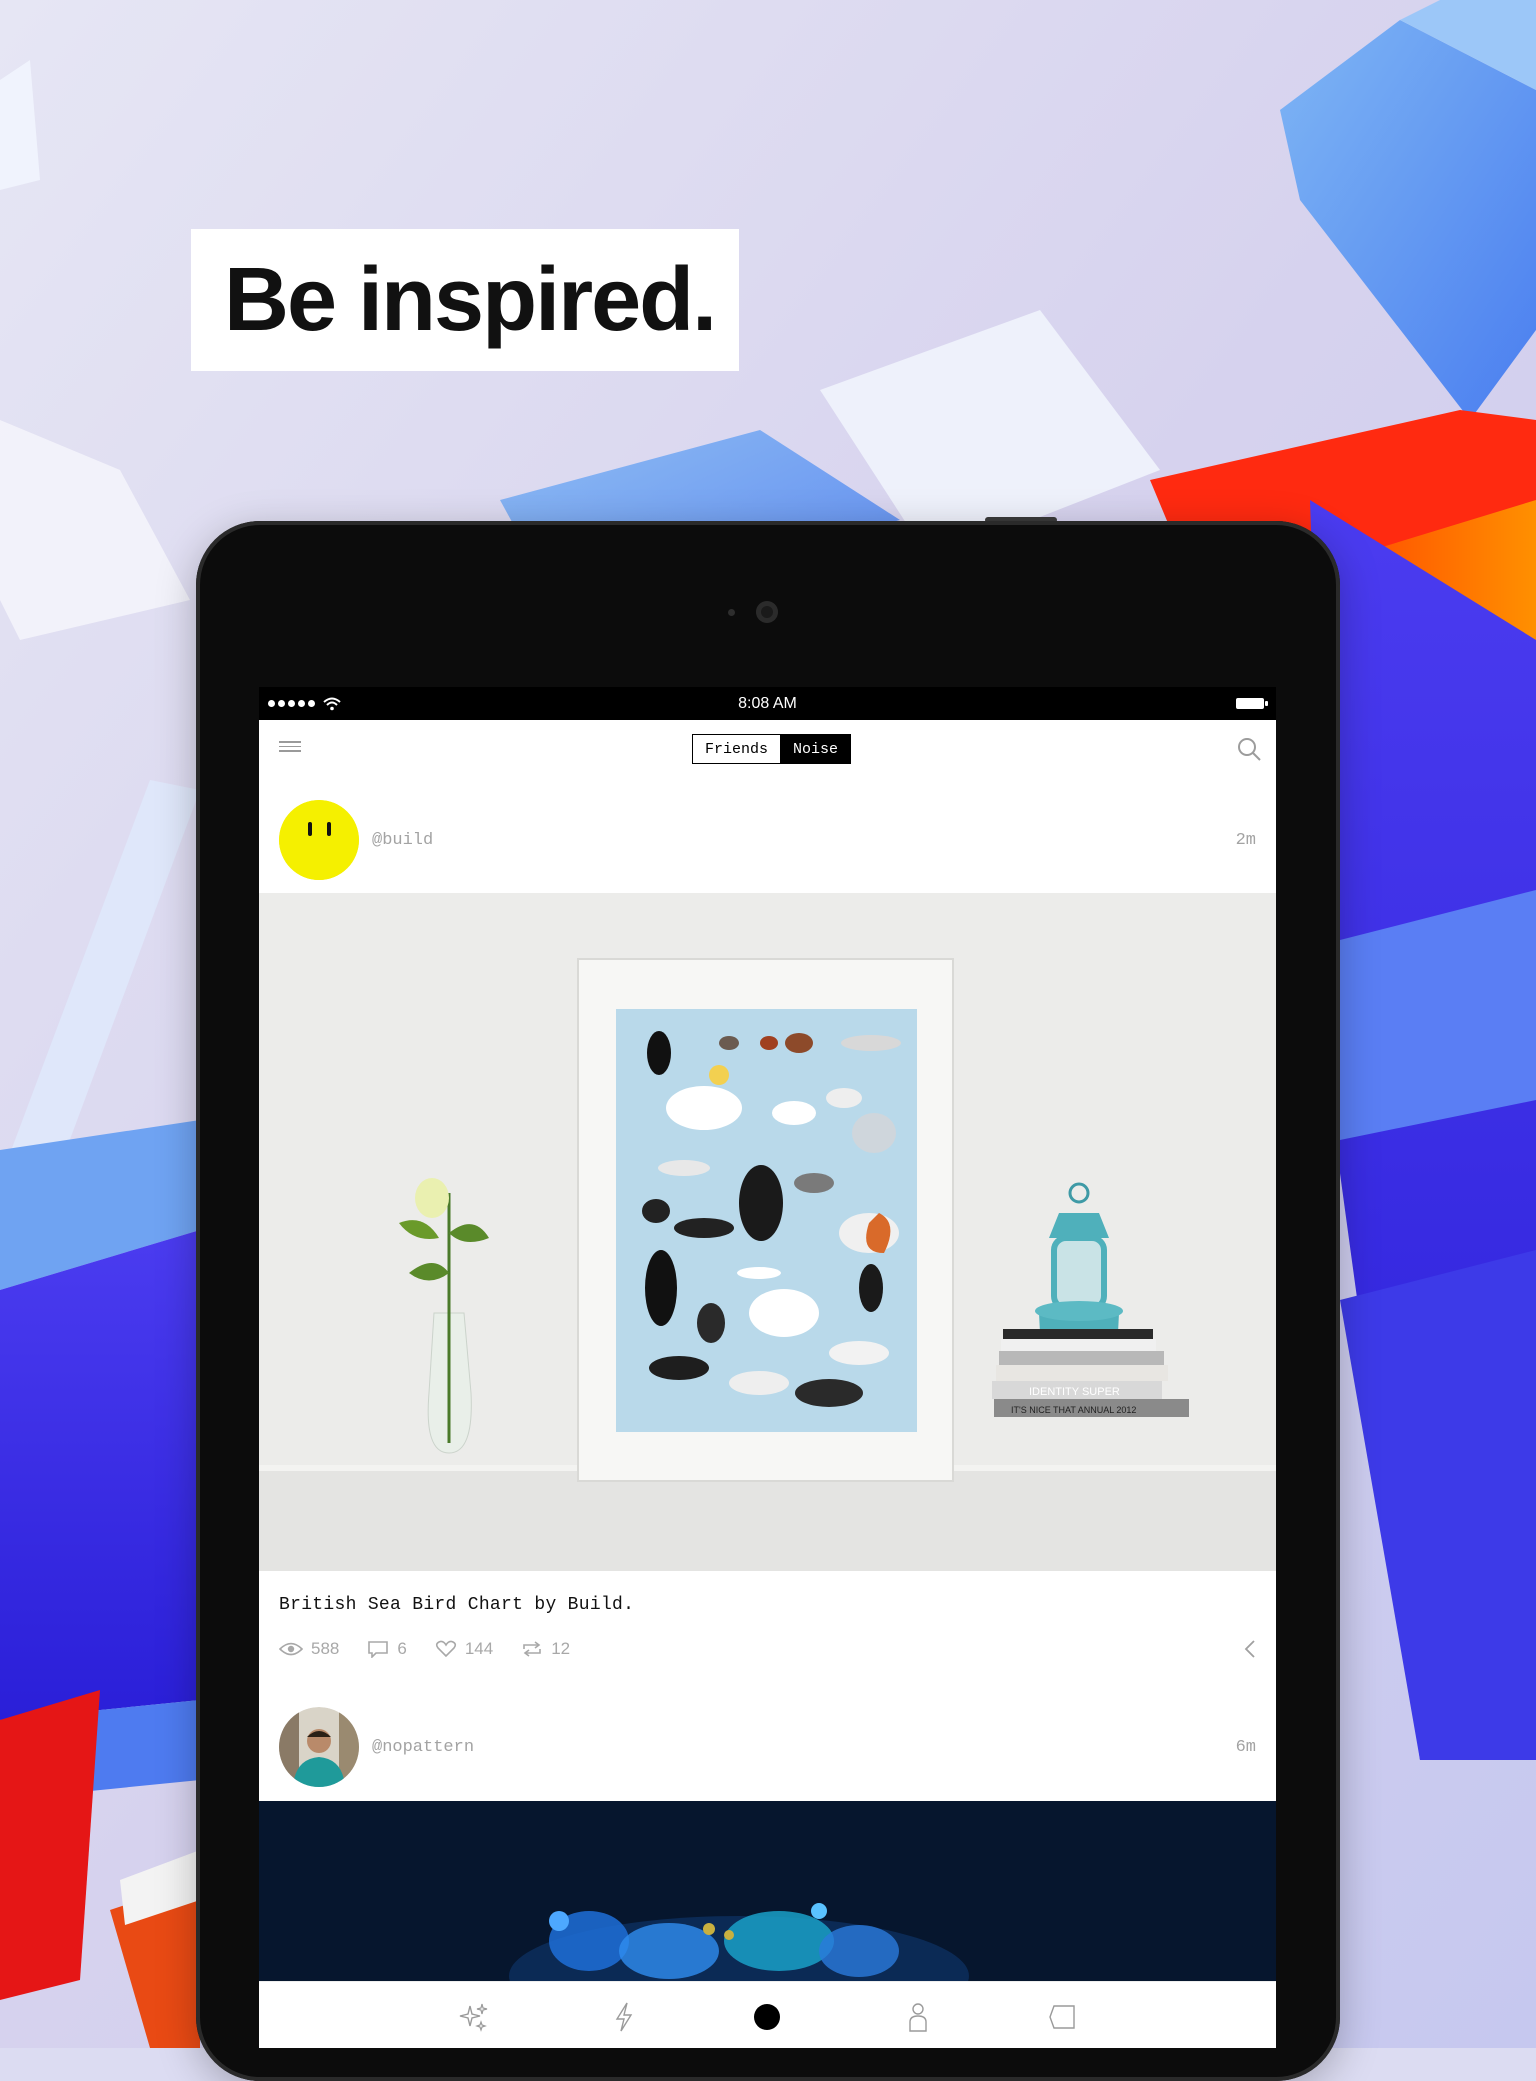 This screenshot has width=1536, height=2081. Describe the element at coordinates (767, 1891) in the screenshot. I see `post-image` at that location.